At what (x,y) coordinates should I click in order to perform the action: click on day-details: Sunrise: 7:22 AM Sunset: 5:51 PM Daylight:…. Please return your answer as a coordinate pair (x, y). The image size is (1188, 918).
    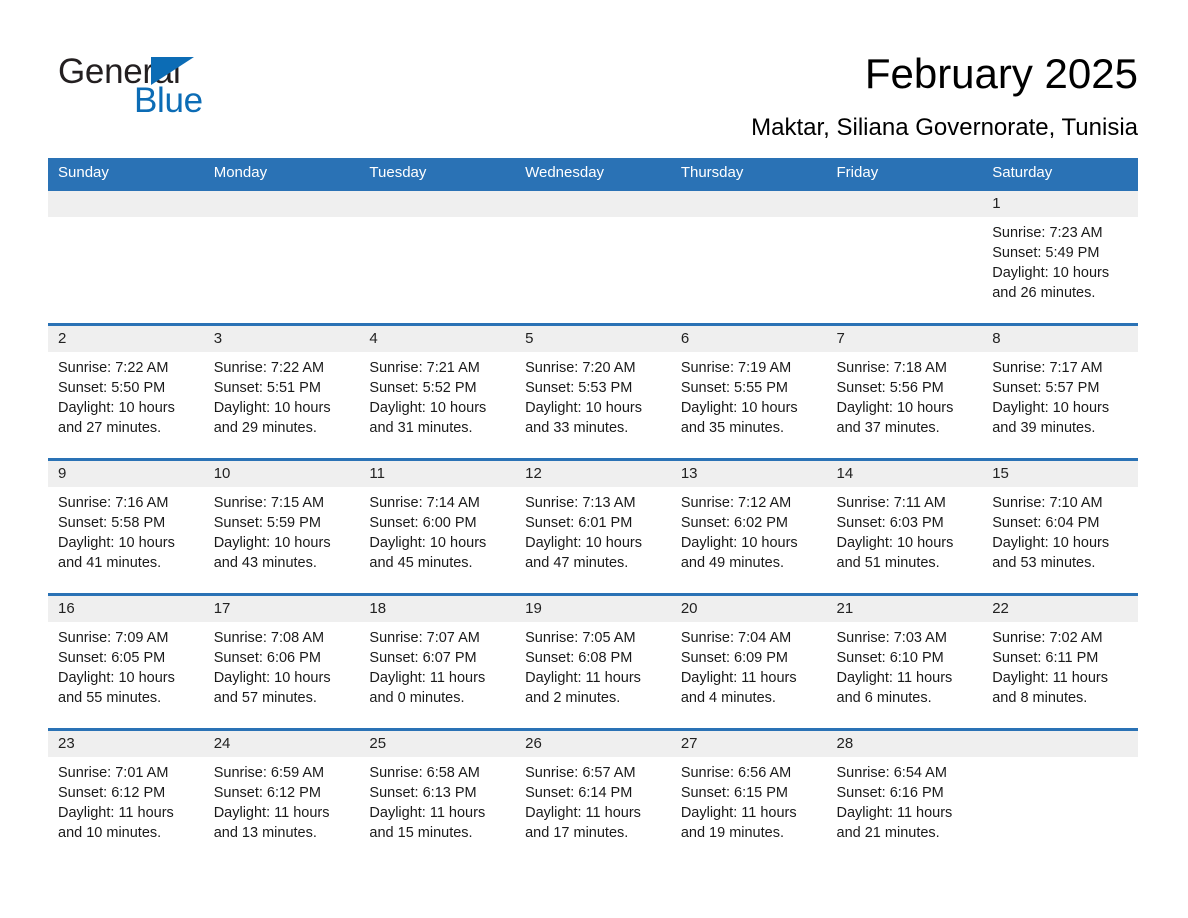
    Looking at the image, I should click on (282, 395).